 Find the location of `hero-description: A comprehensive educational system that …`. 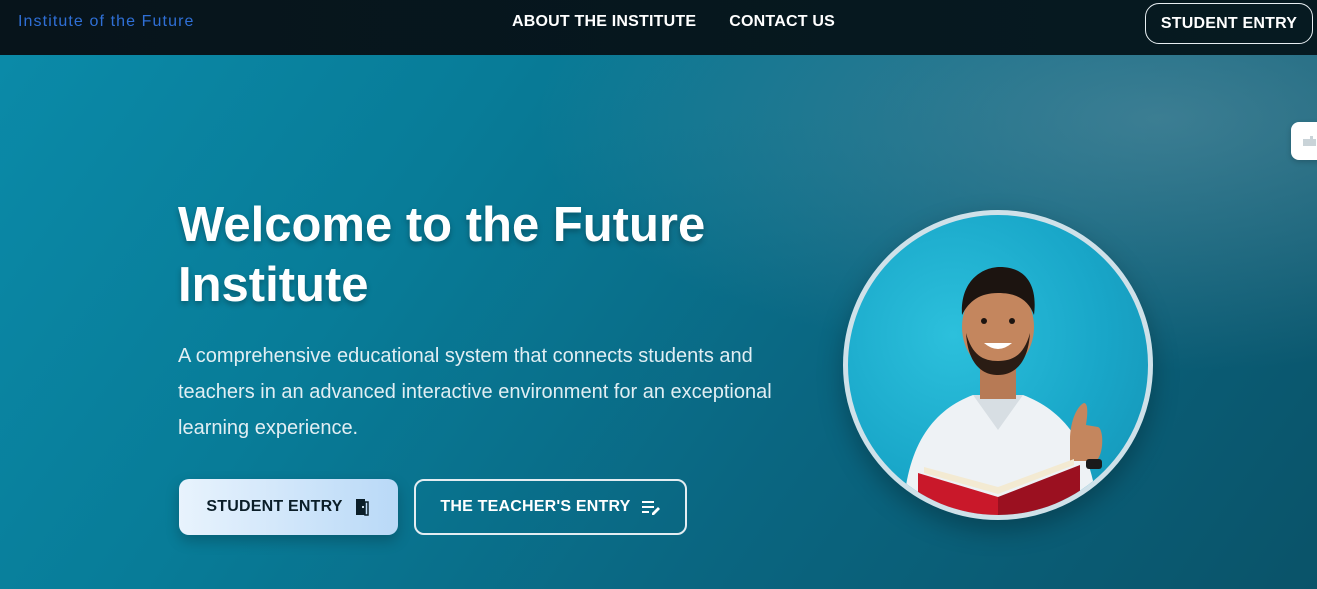

hero-description: A comprehensive educational system that … is located at coordinates (475, 392).